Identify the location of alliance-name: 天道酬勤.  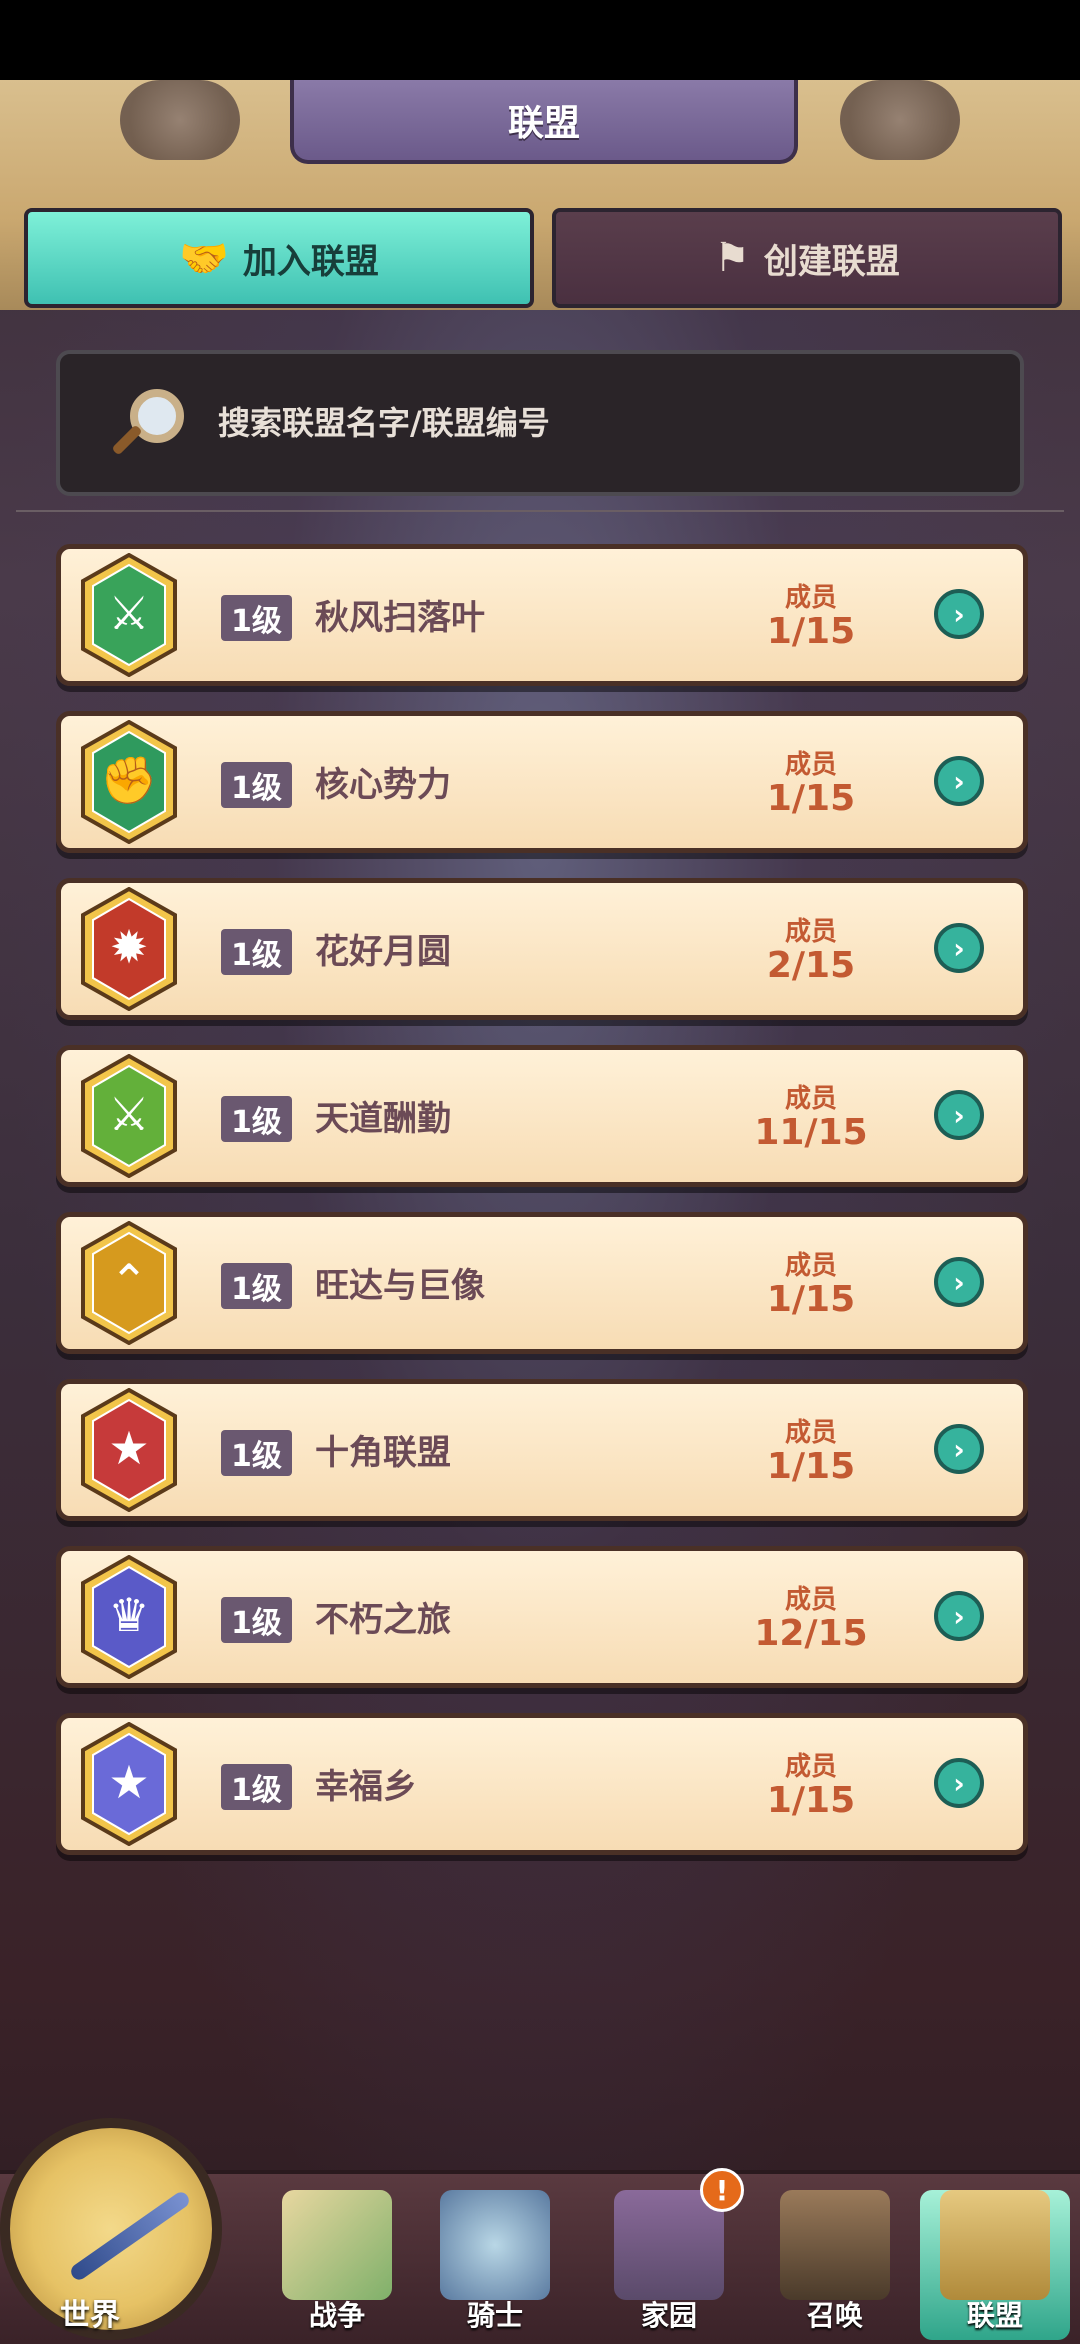
(383, 1119).